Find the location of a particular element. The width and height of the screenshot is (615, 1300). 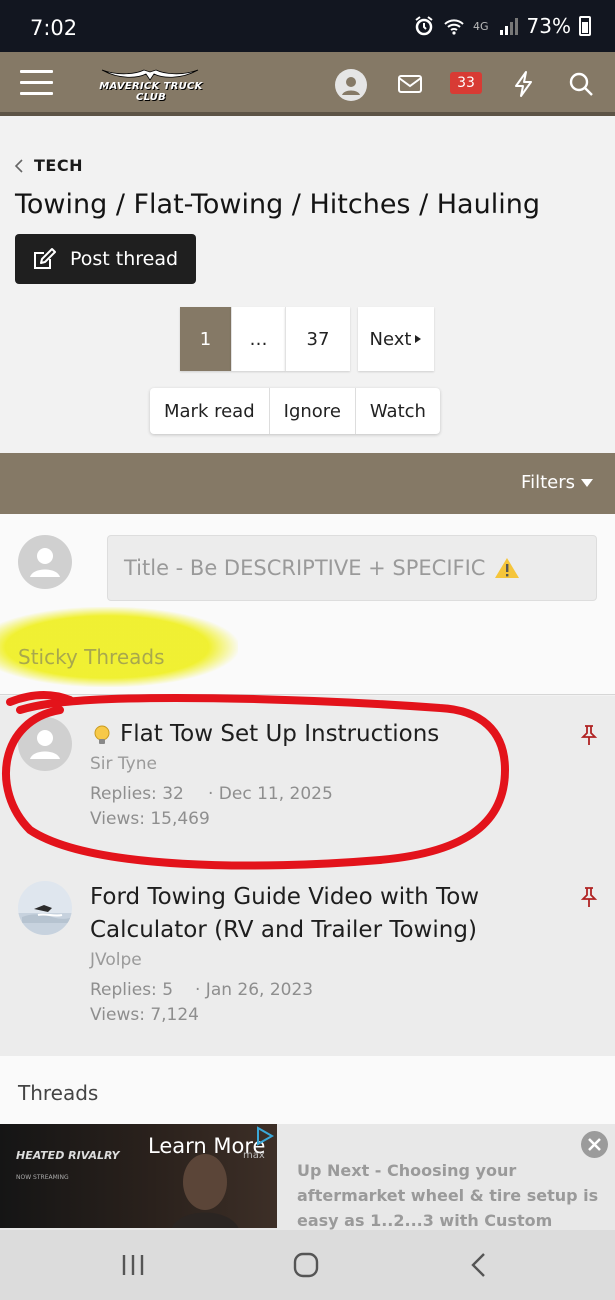

wifi-icon is located at coordinates (454, 27).